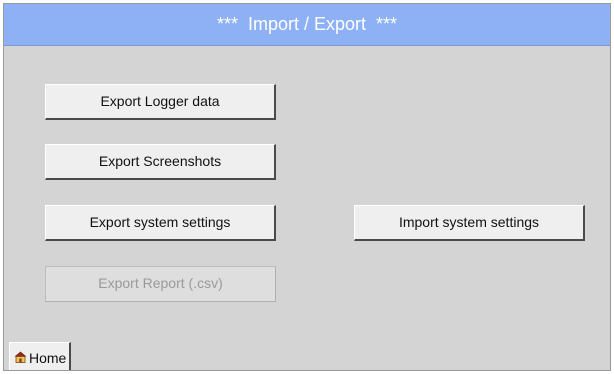 The width and height of the screenshot is (614, 374). Describe the element at coordinates (160, 102) in the screenshot. I see `export-logger-data-button: Export Logger data` at that location.